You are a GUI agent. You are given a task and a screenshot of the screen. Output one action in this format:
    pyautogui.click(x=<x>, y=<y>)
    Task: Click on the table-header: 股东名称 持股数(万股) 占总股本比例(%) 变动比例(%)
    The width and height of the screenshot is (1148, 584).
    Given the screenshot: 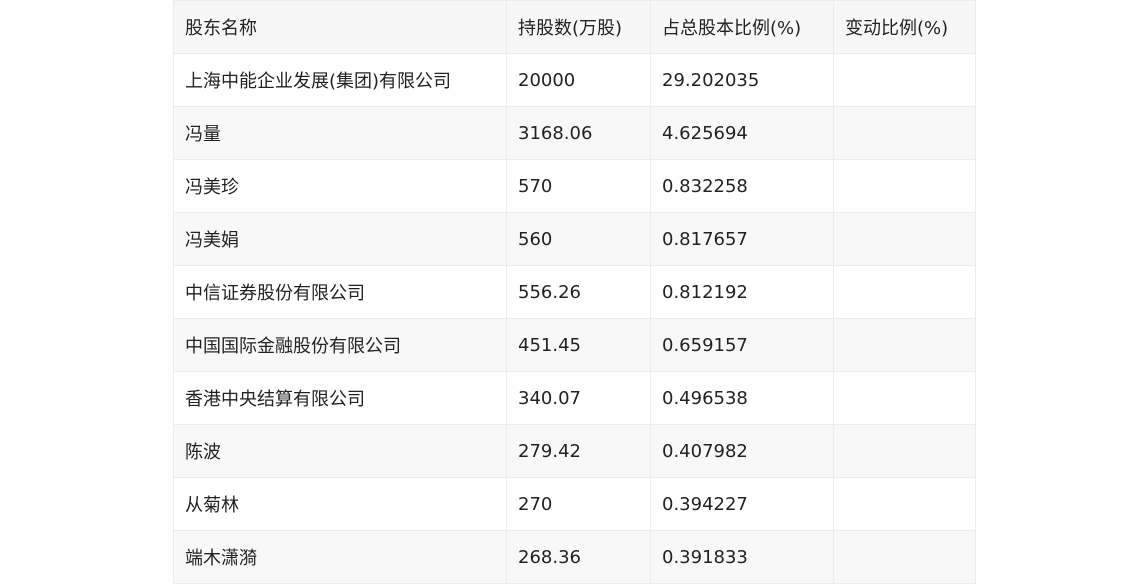 What is the action you would take?
    pyautogui.click(x=574, y=27)
    